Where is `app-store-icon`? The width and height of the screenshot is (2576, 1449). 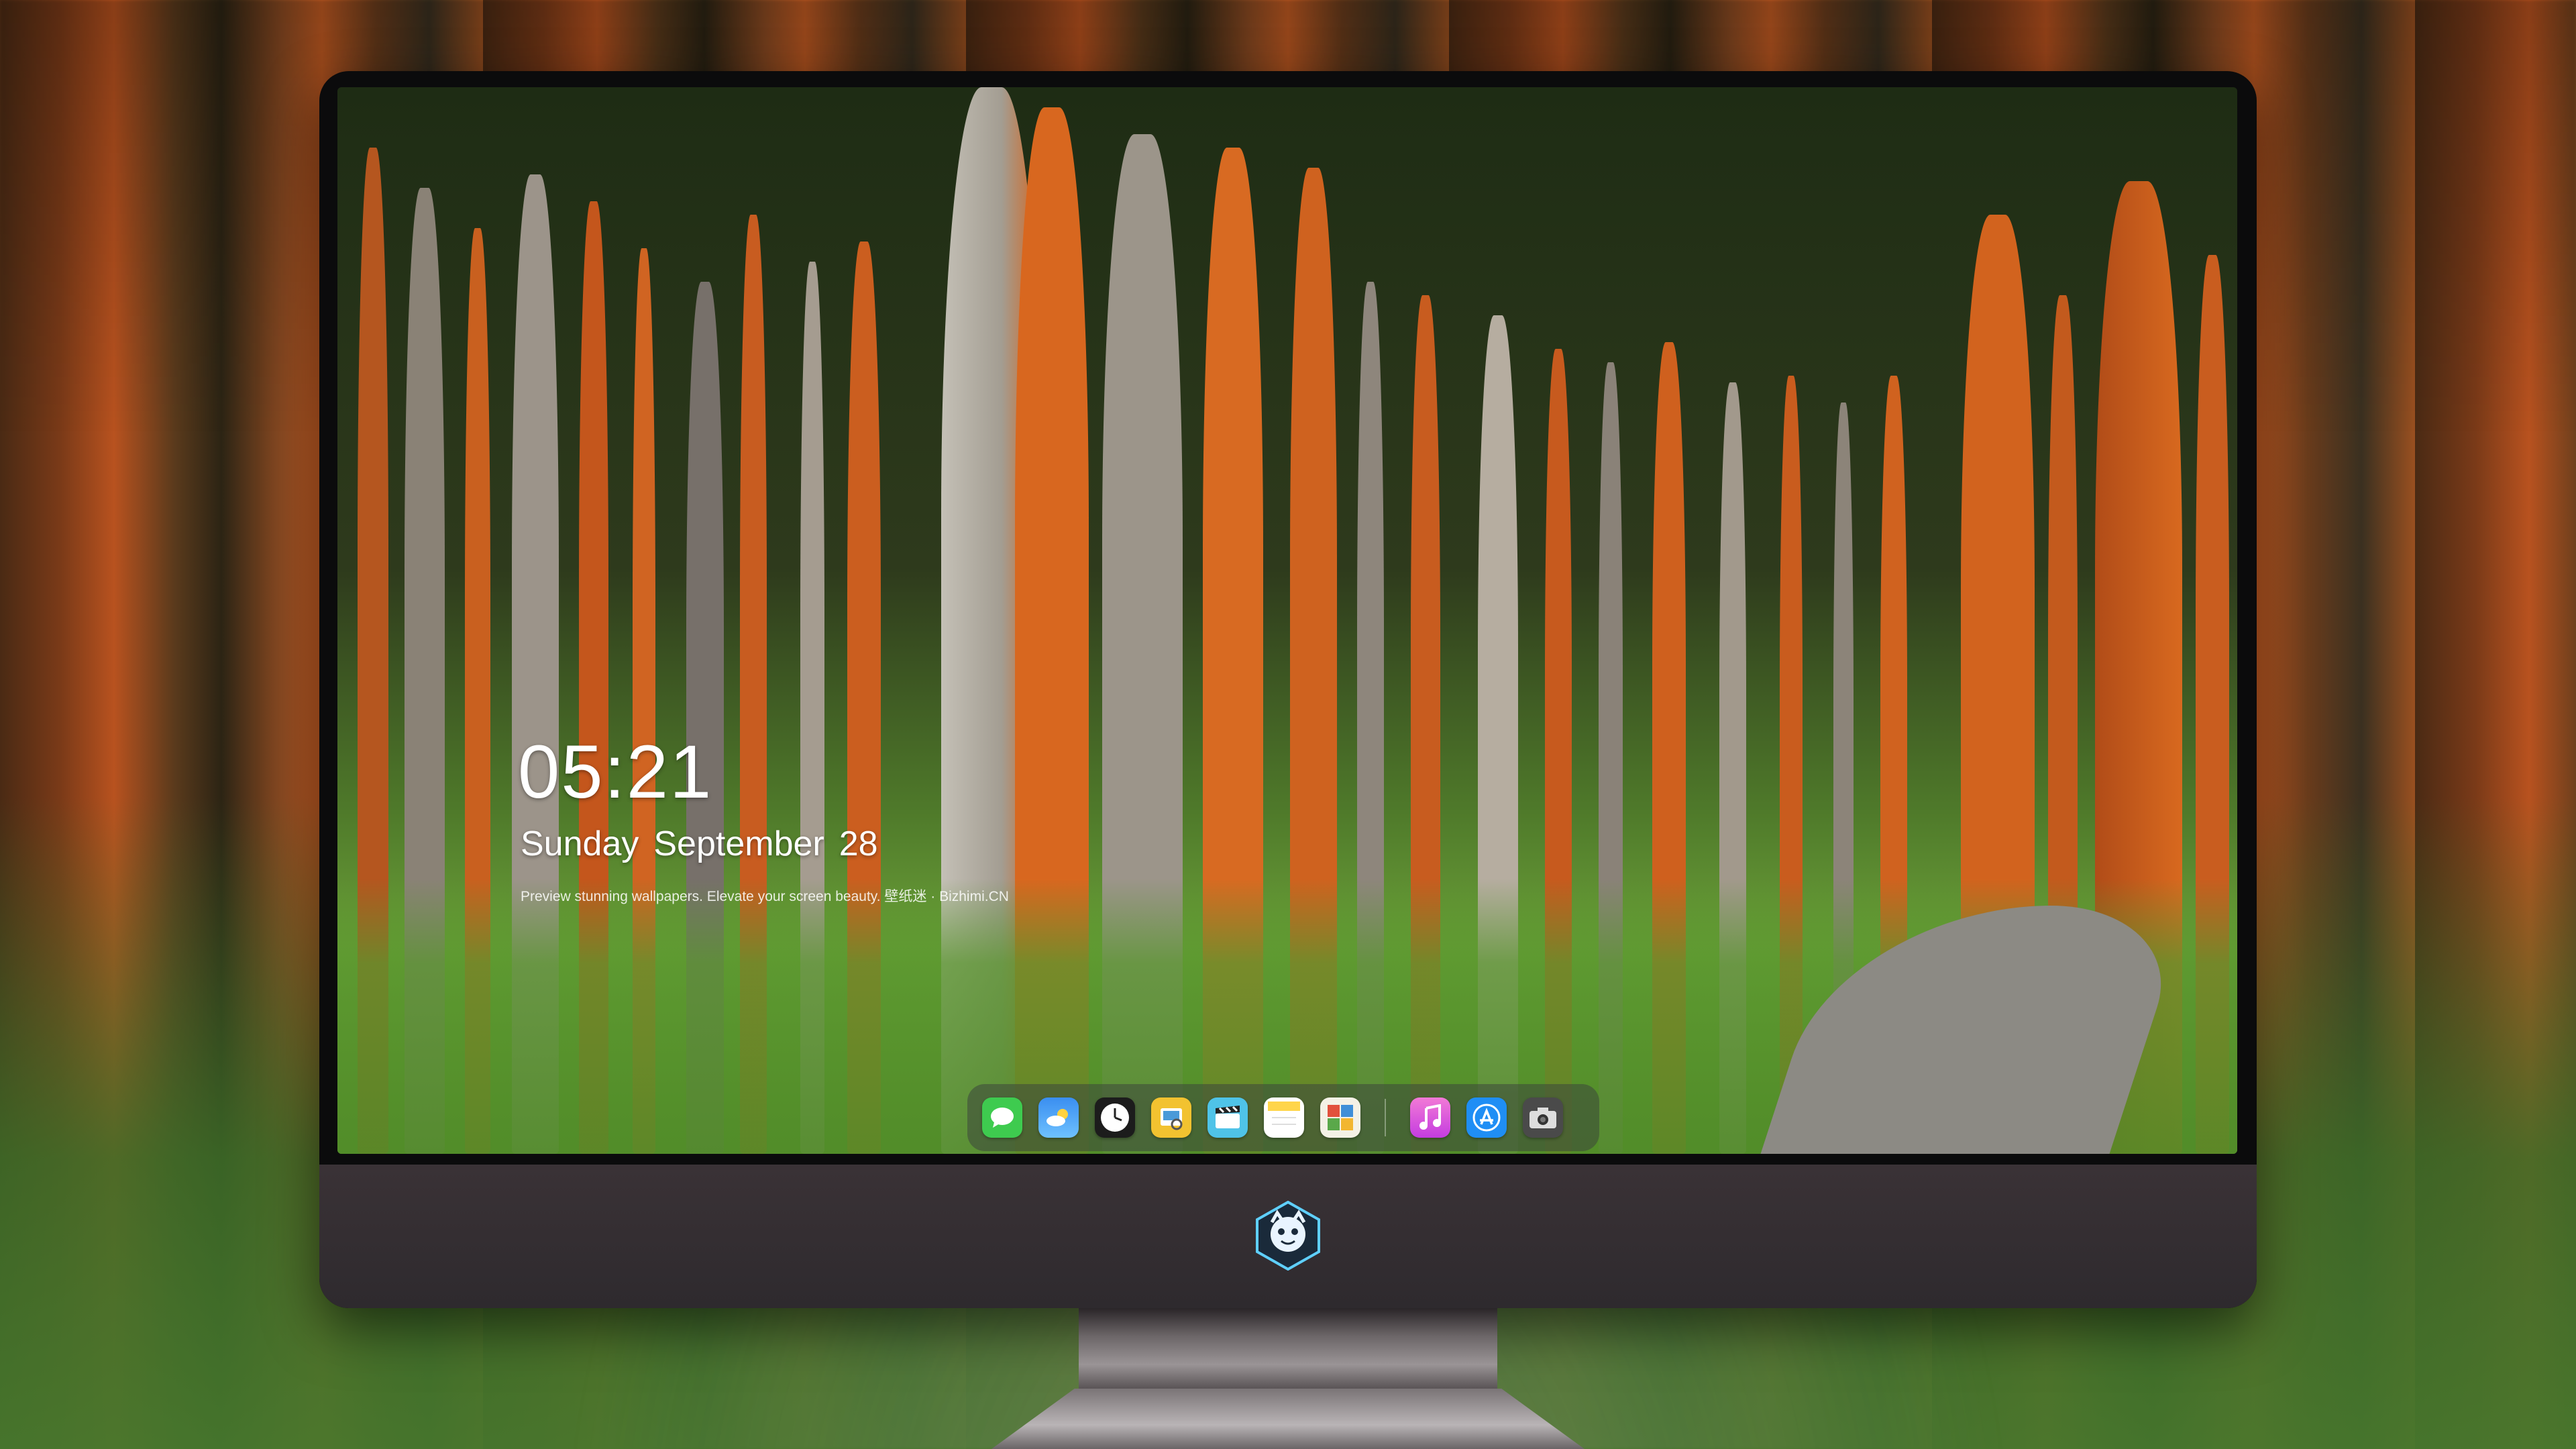 app-store-icon is located at coordinates (1486, 1117).